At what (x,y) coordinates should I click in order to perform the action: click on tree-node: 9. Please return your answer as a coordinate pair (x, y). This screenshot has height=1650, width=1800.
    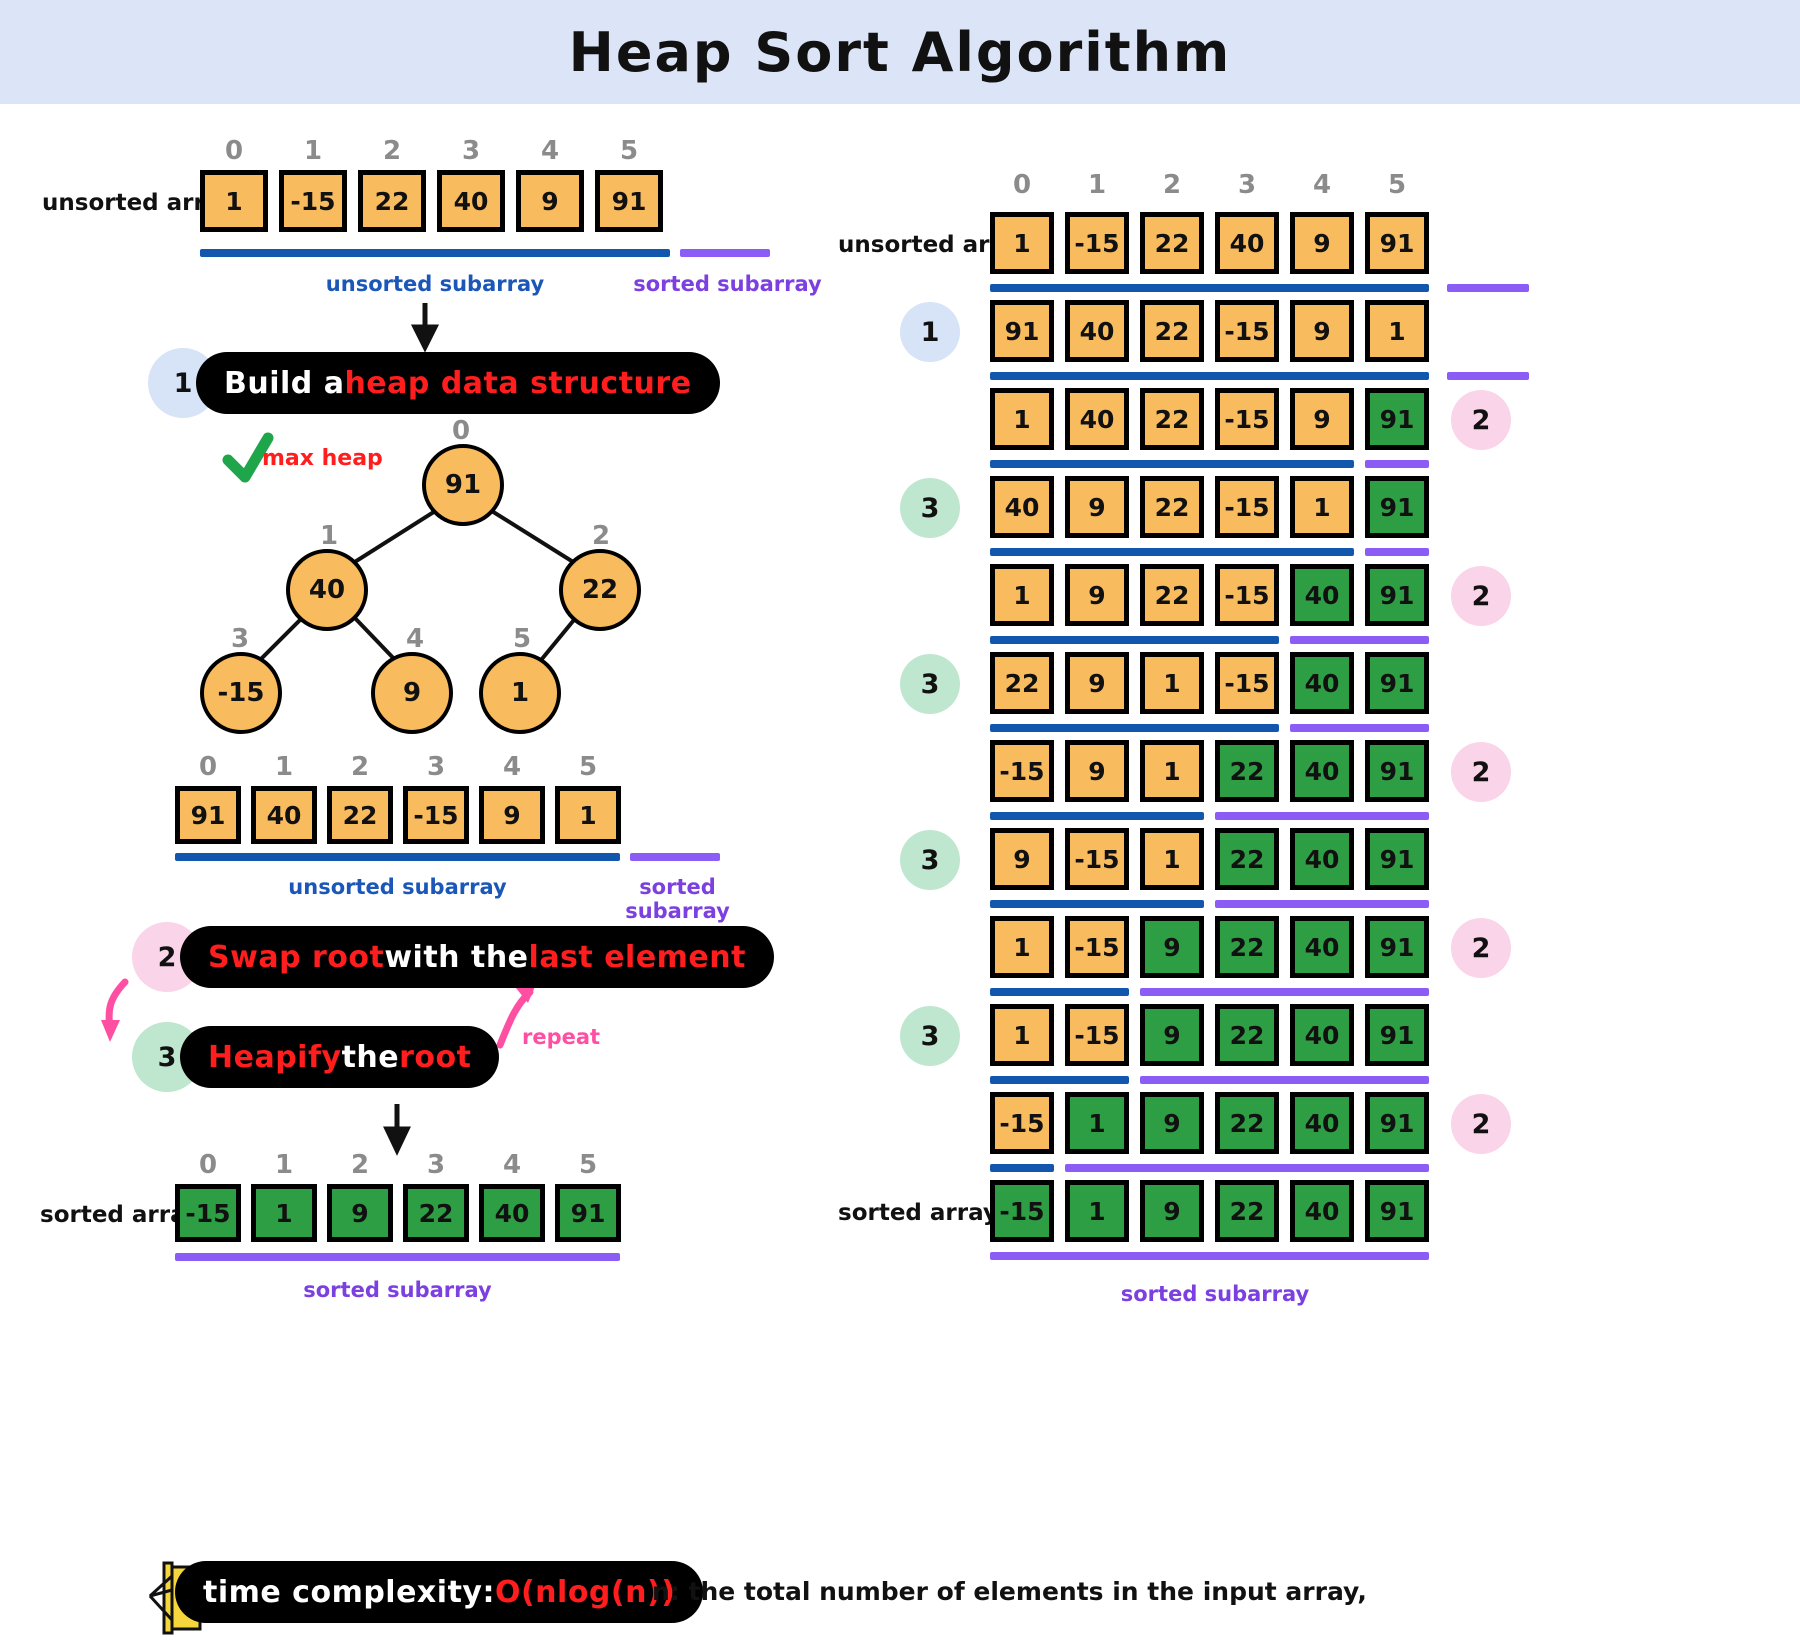
    Looking at the image, I should click on (412, 693).